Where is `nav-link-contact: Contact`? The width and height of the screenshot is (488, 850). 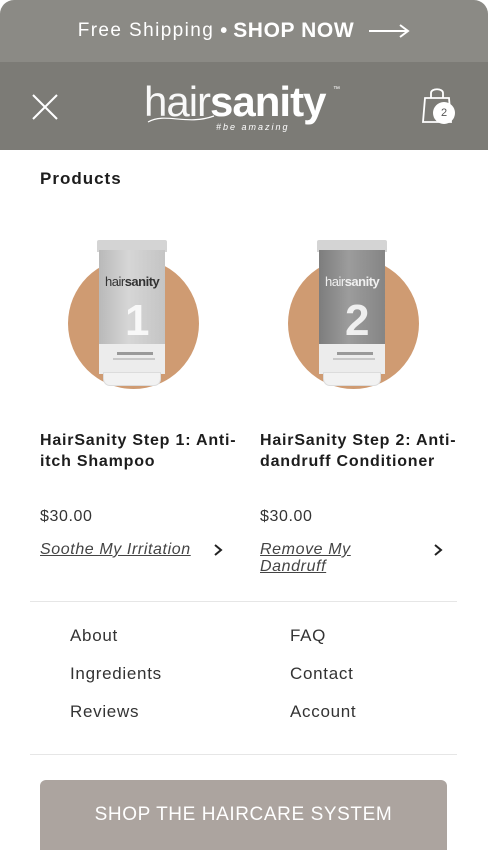
nav-link-contact: Contact is located at coordinates (322, 674).